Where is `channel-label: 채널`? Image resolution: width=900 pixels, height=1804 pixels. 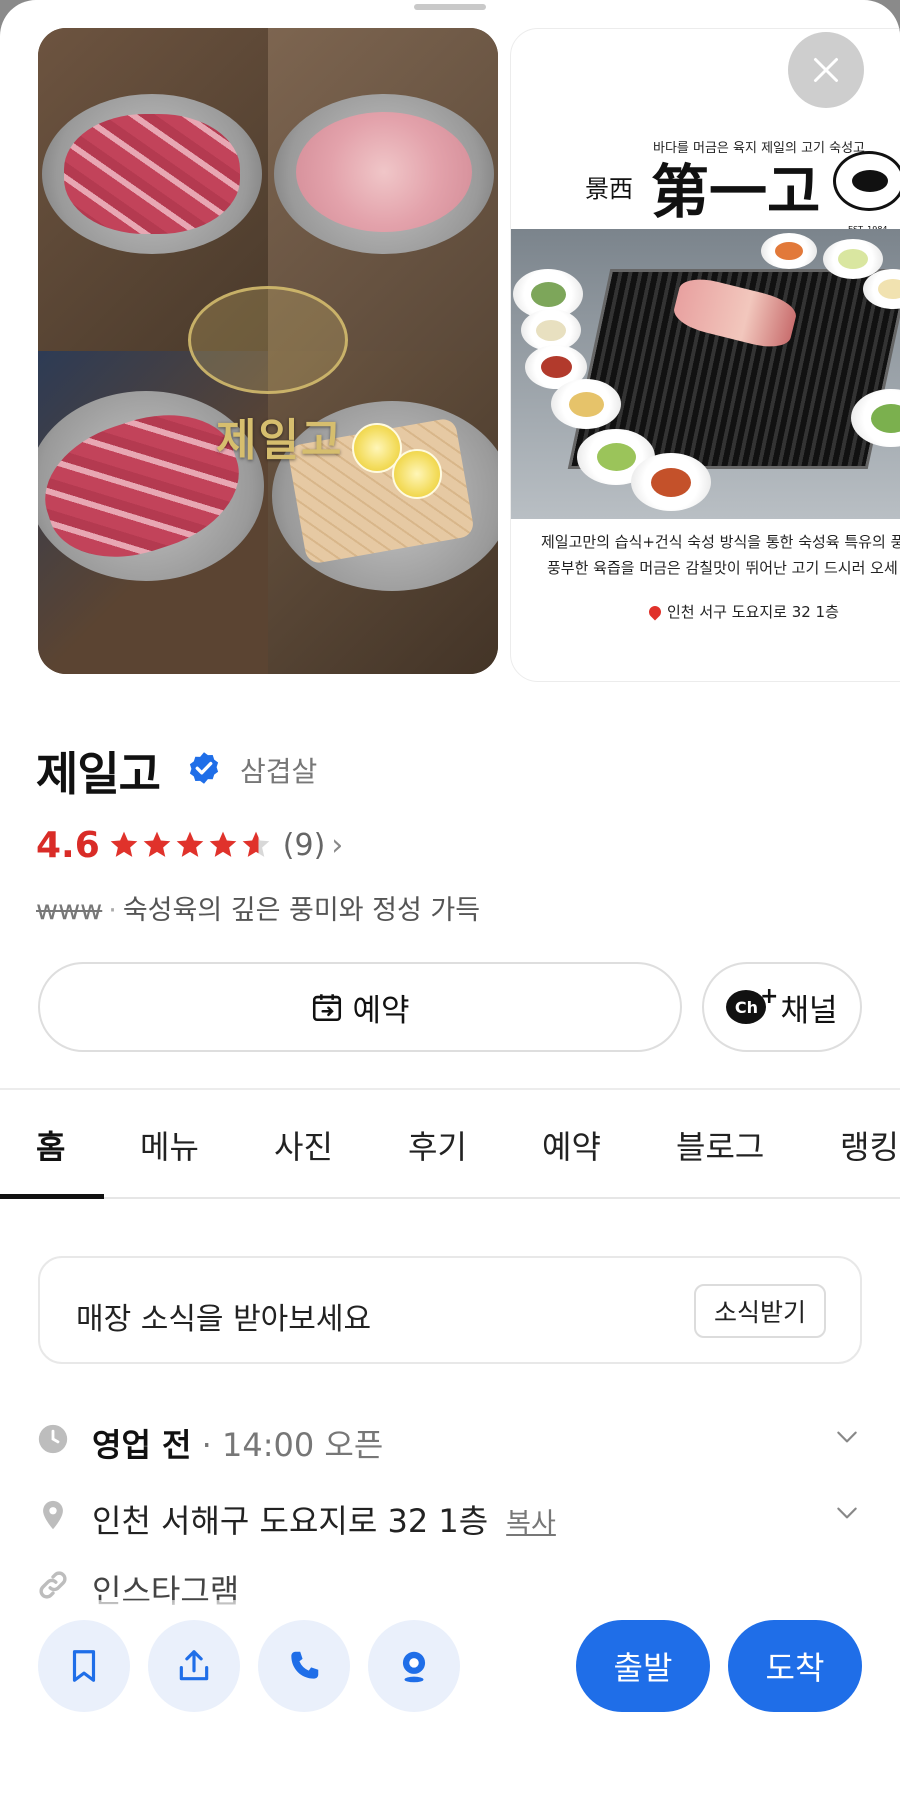 channel-label: 채널 is located at coordinates (809, 1010).